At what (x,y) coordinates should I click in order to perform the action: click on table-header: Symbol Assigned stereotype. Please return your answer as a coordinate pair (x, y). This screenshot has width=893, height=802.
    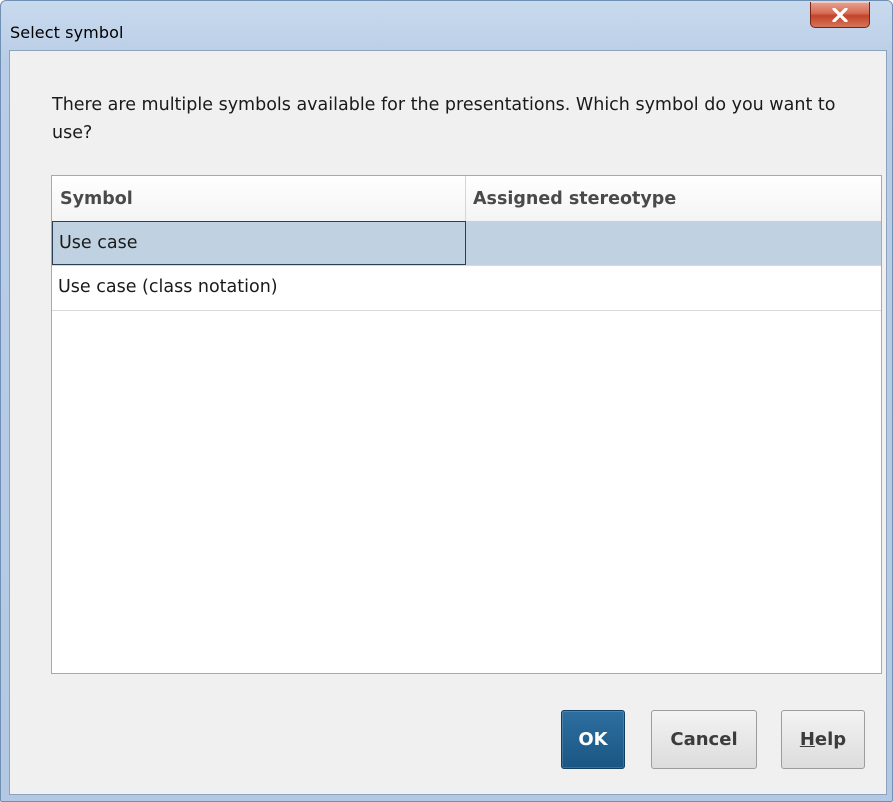
    Looking at the image, I should click on (466, 199).